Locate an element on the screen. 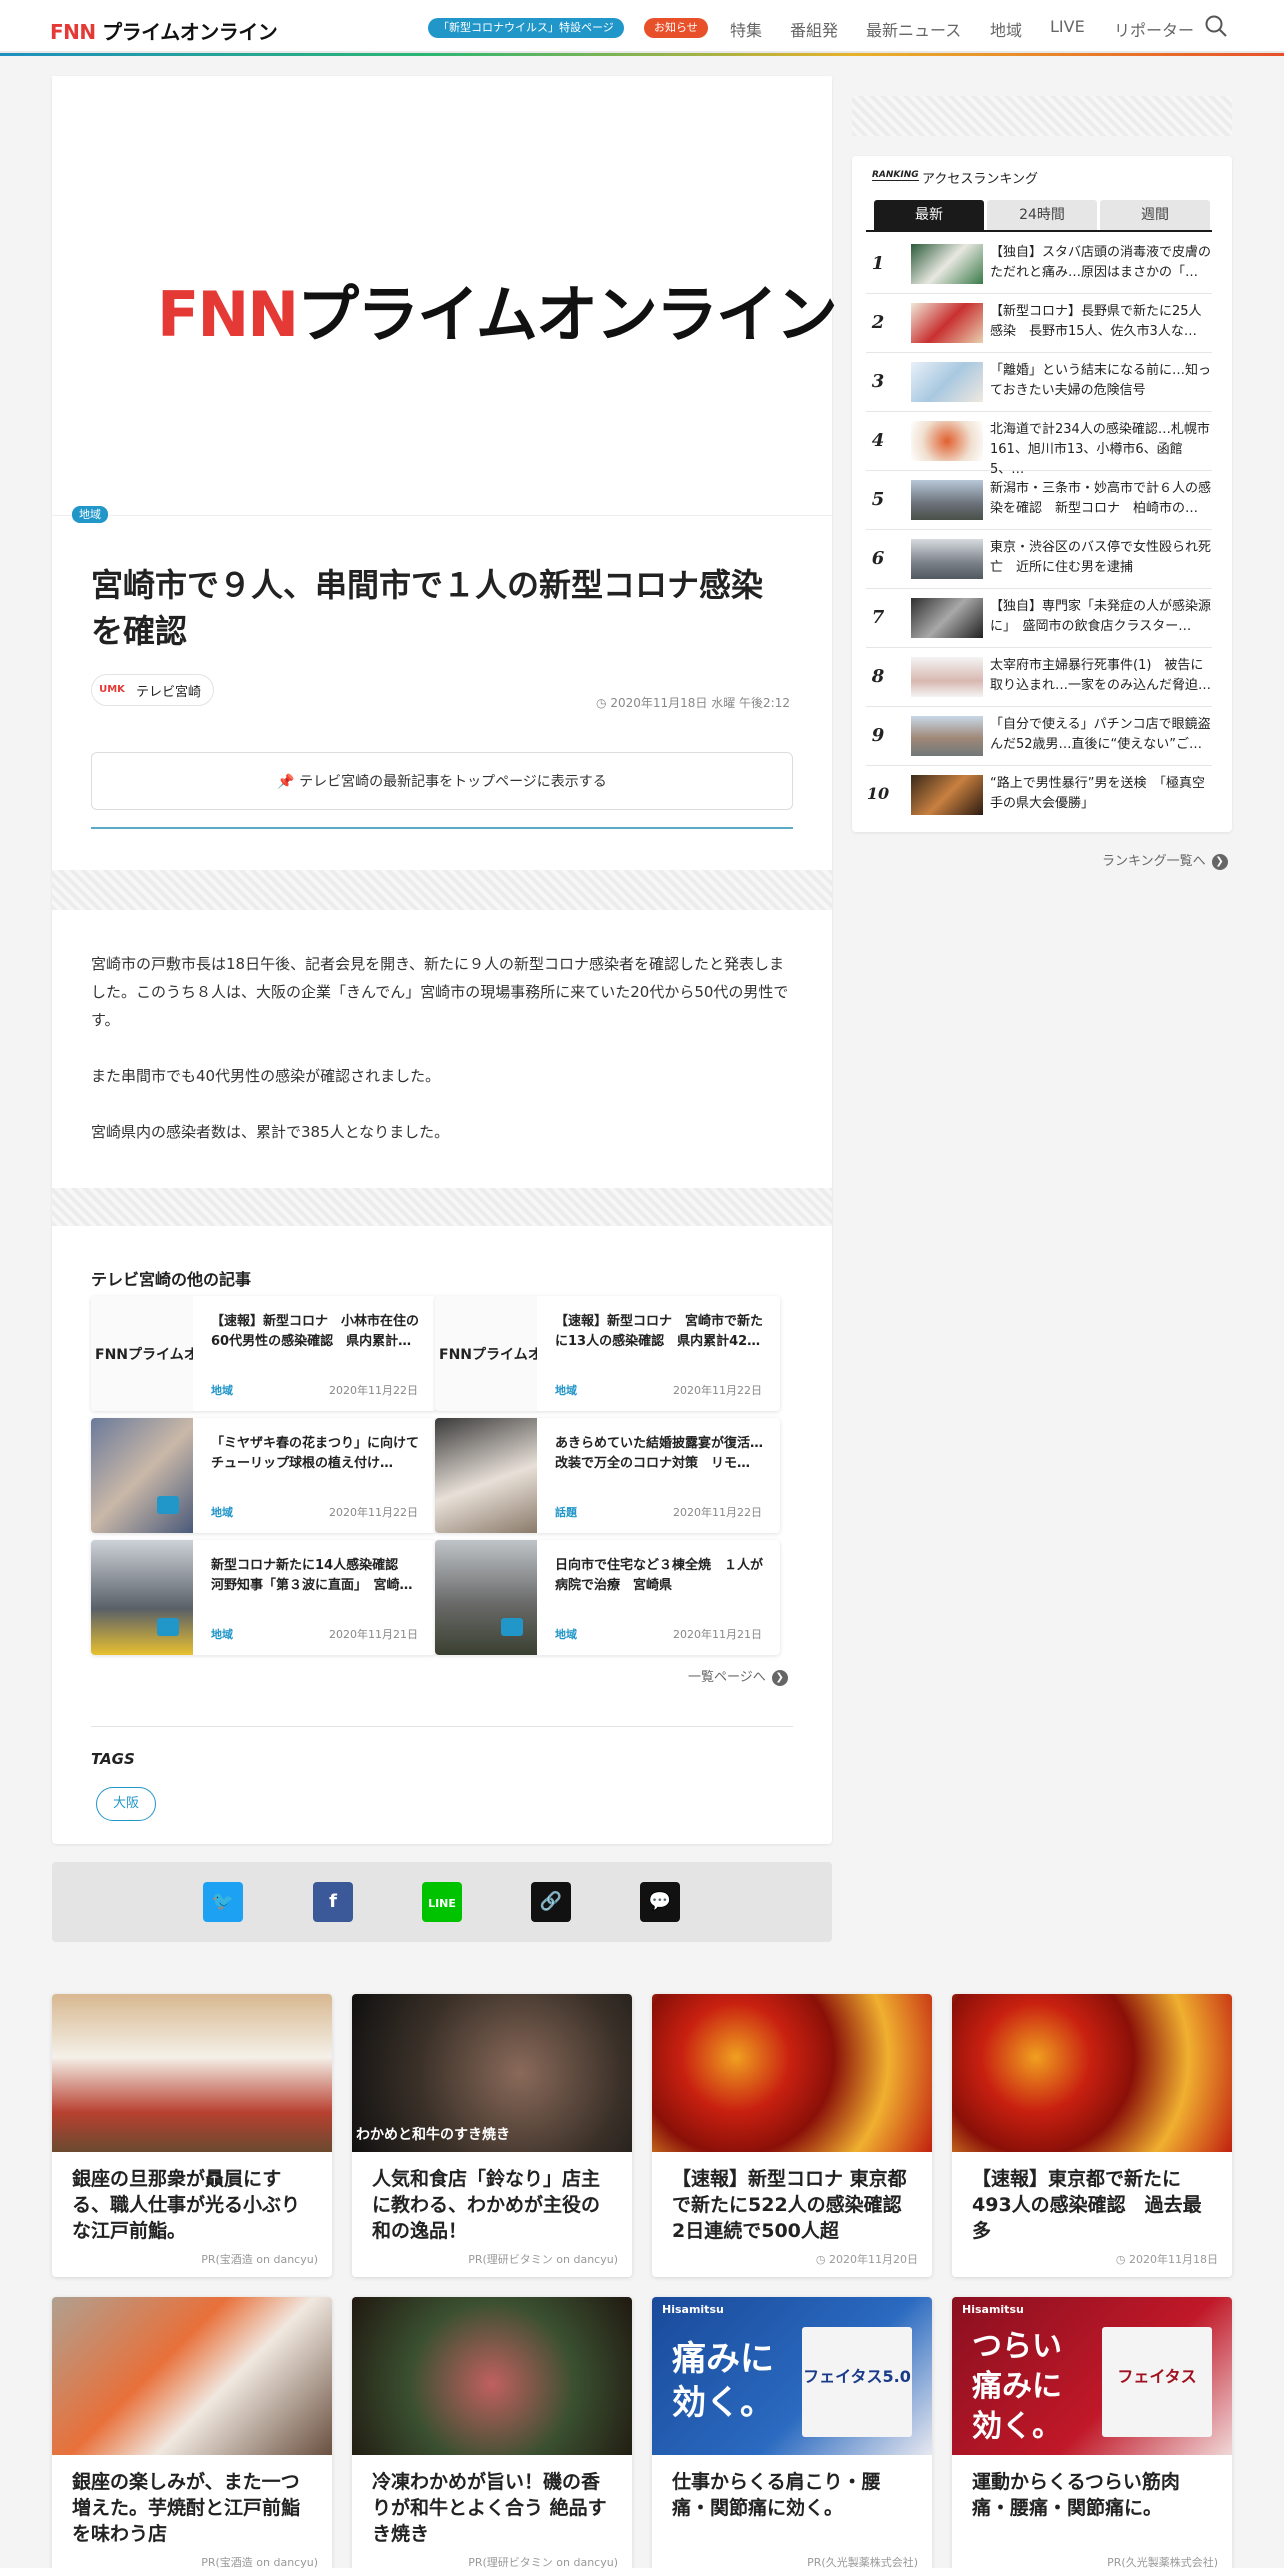 This screenshot has height=2568, width=1284. recommend-source: PR(理研ビタミン on dancyu) is located at coordinates (543, 2562).